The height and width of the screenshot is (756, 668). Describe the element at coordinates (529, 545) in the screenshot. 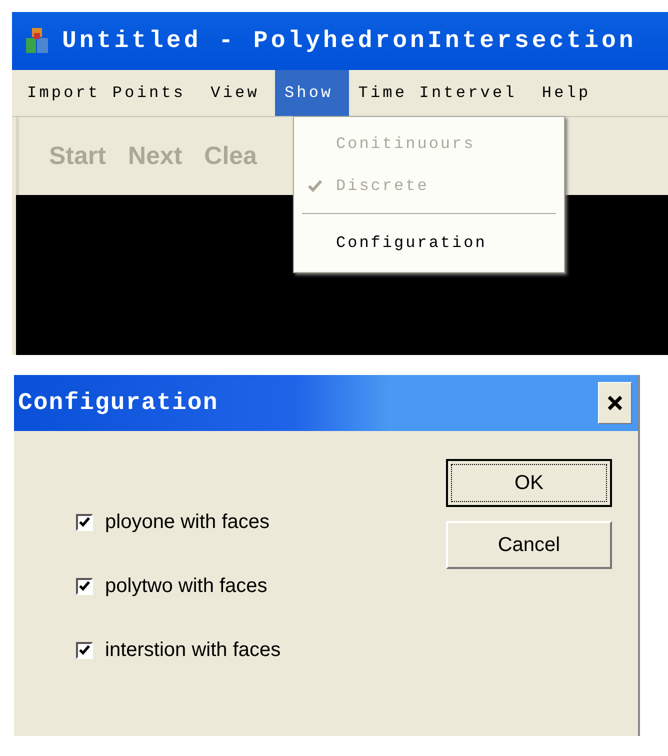

I see `dialog-button: Cancel` at that location.